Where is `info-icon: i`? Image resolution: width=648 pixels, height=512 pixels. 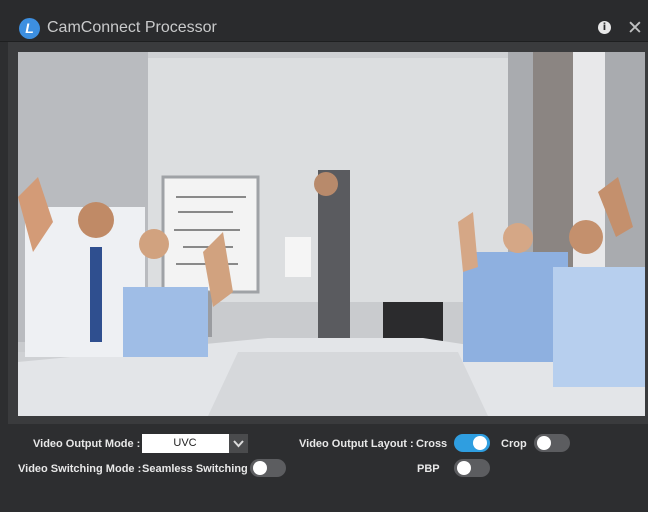
info-icon: i is located at coordinates (604, 27).